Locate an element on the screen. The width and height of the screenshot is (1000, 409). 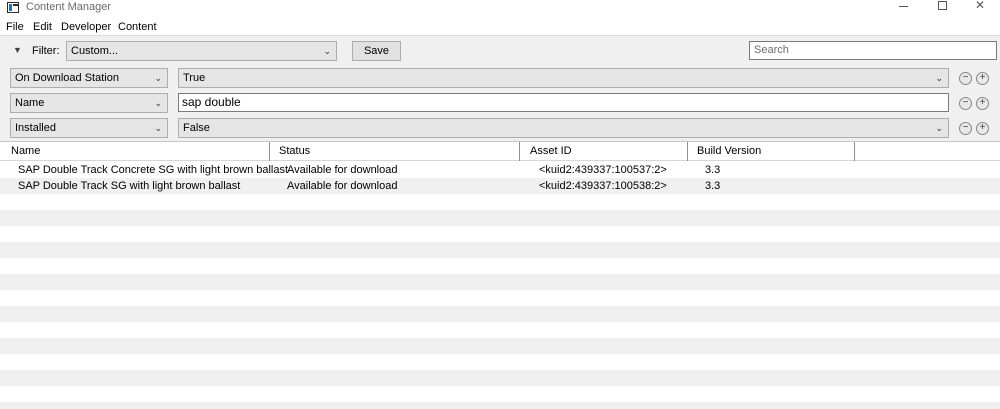
menu-edit: Edit is located at coordinates (42, 27).